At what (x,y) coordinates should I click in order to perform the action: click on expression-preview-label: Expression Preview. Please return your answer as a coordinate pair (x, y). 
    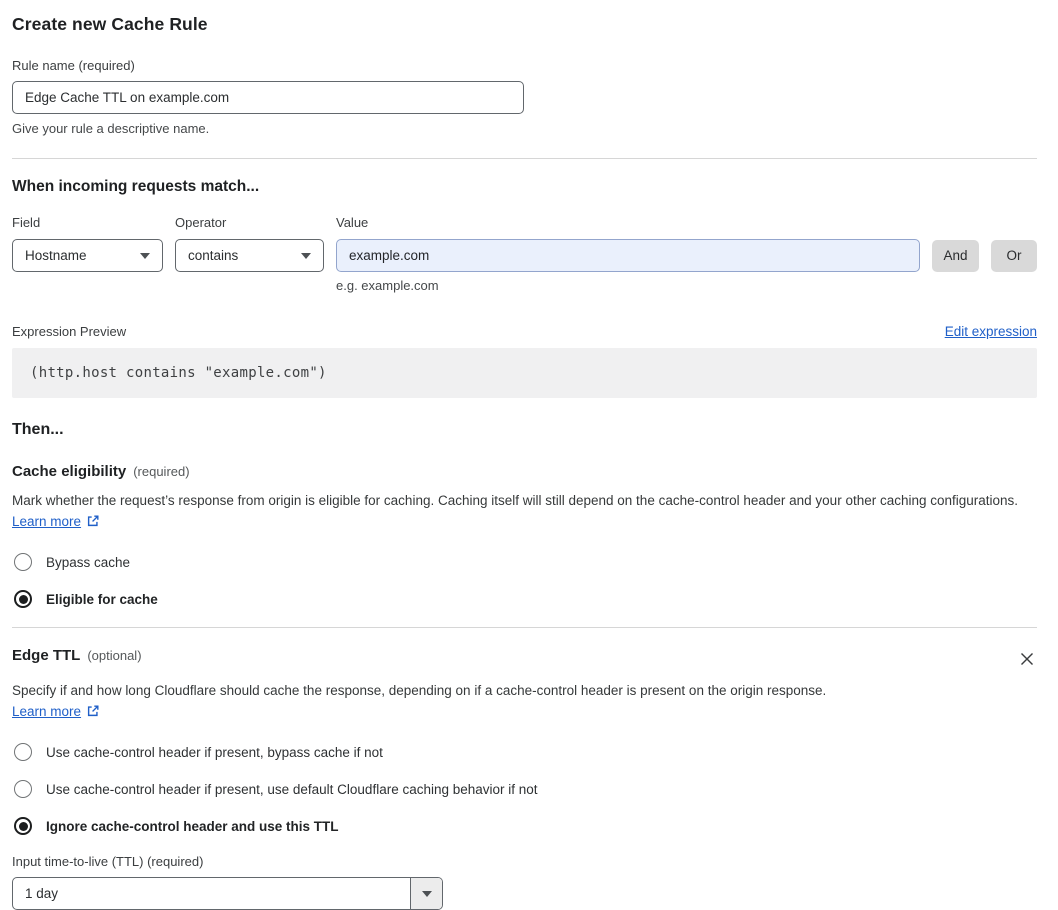
    Looking at the image, I should click on (69, 331).